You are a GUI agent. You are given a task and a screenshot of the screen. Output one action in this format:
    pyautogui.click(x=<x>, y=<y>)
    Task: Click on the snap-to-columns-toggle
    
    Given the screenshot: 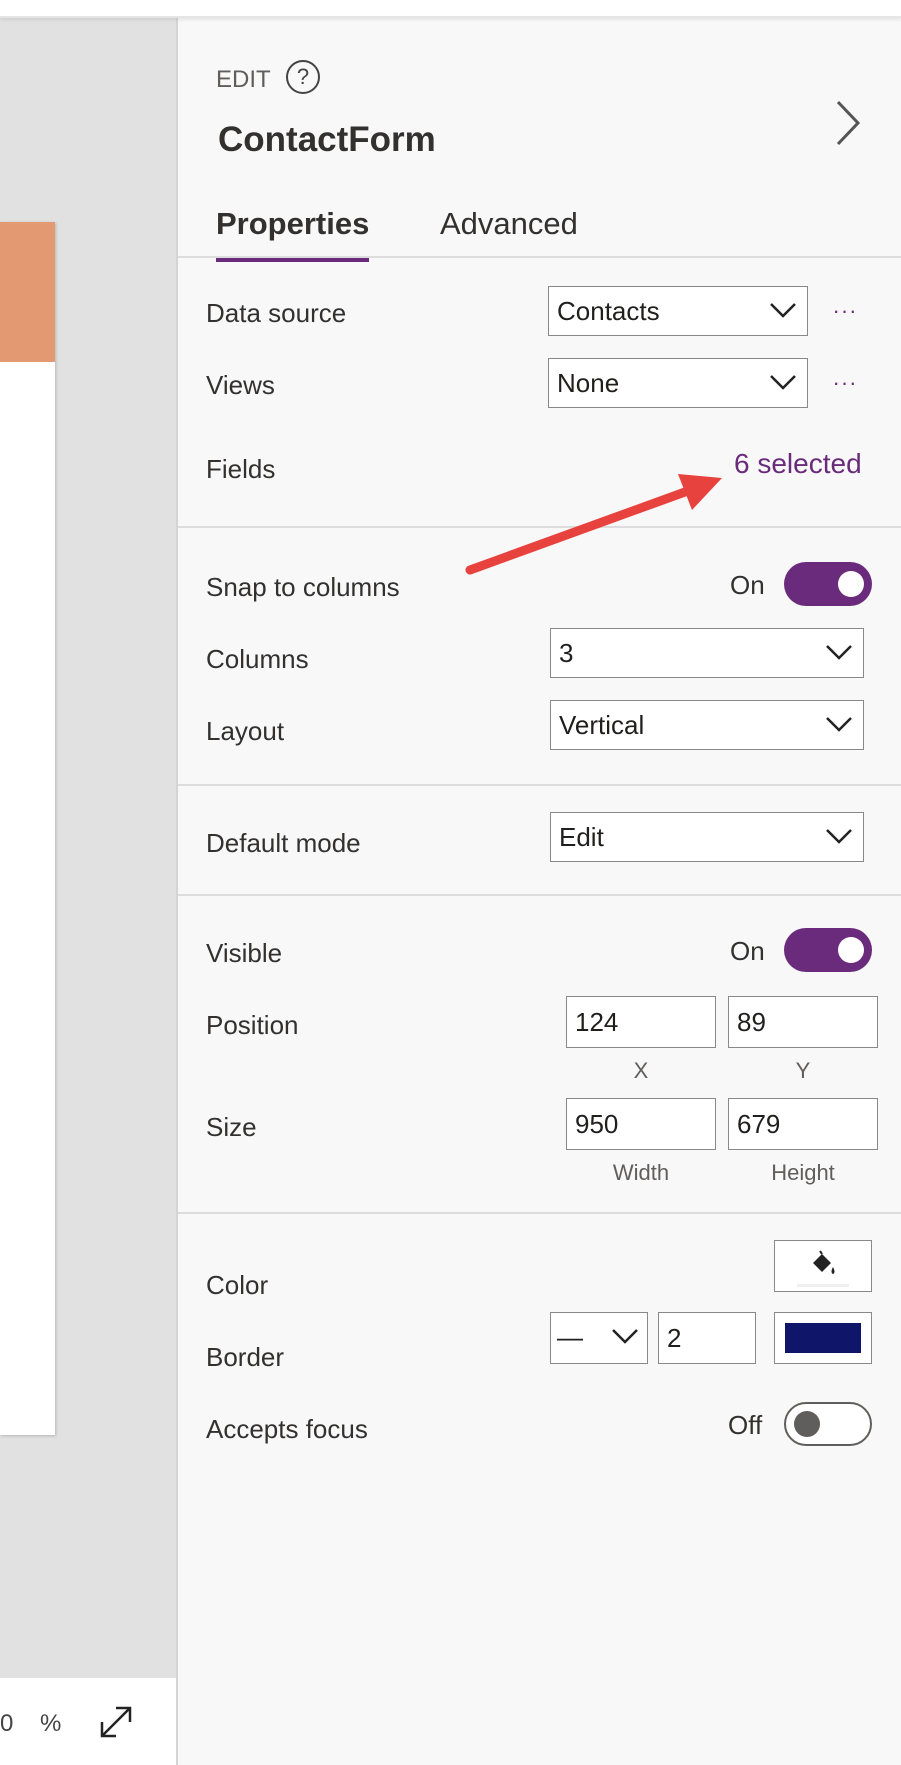 What is the action you would take?
    pyautogui.click(x=828, y=584)
    